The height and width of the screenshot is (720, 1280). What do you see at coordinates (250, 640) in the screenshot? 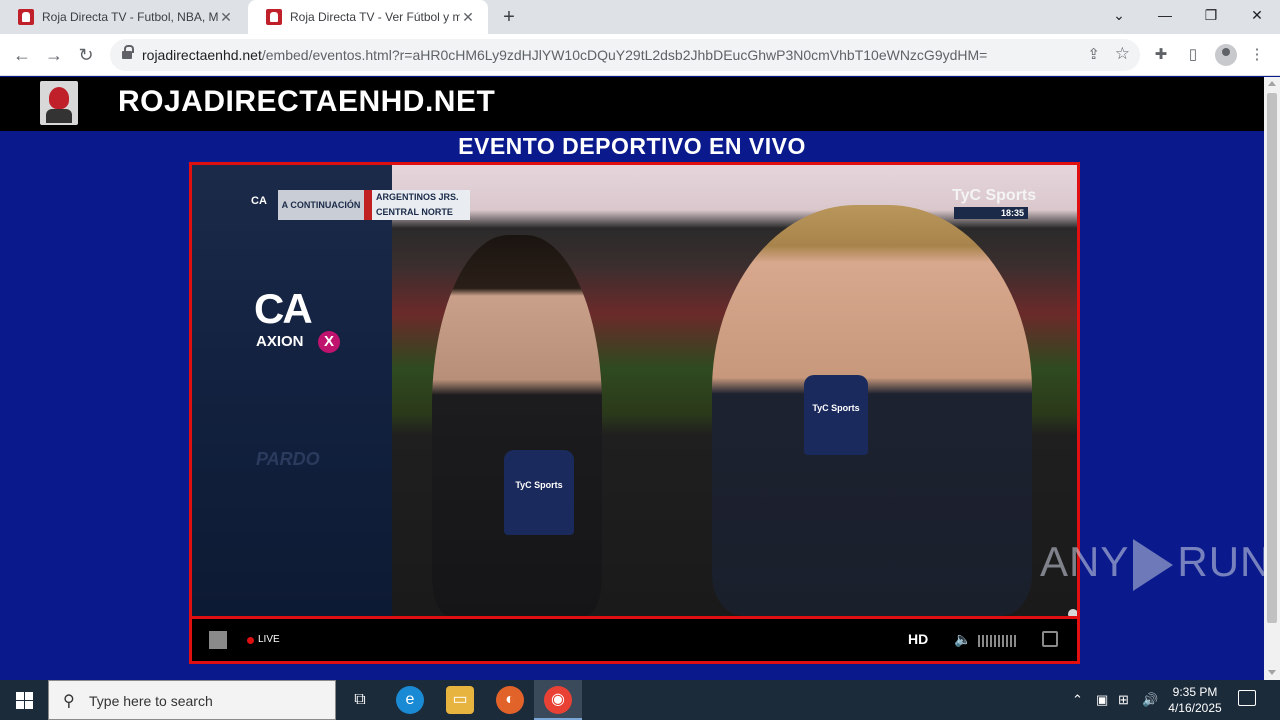
I see `live-dot-icon` at bounding box center [250, 640].